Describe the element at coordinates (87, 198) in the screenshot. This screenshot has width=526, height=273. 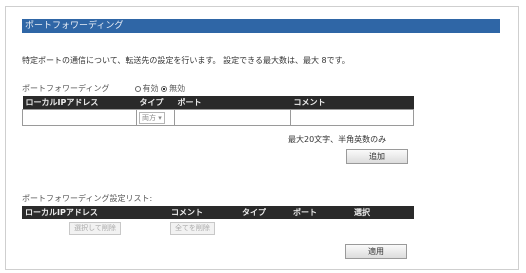
I see `list-section-label: ポートフォワーディング設定リスト:` at that location.